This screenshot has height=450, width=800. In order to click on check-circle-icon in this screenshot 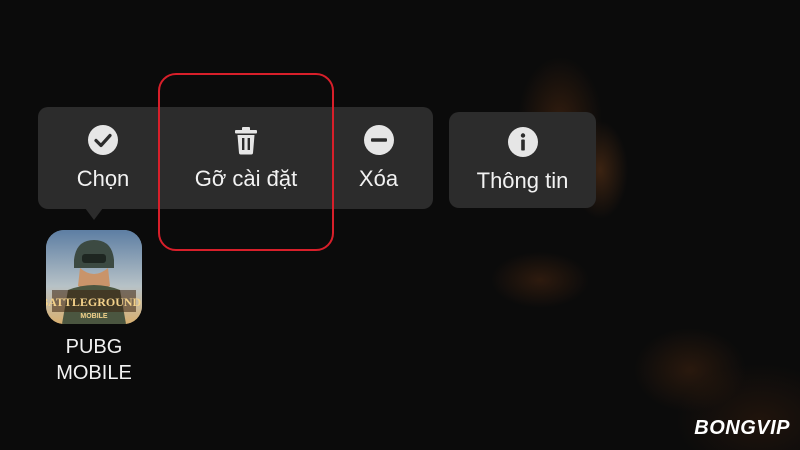, I will do `click(103, 140)`.